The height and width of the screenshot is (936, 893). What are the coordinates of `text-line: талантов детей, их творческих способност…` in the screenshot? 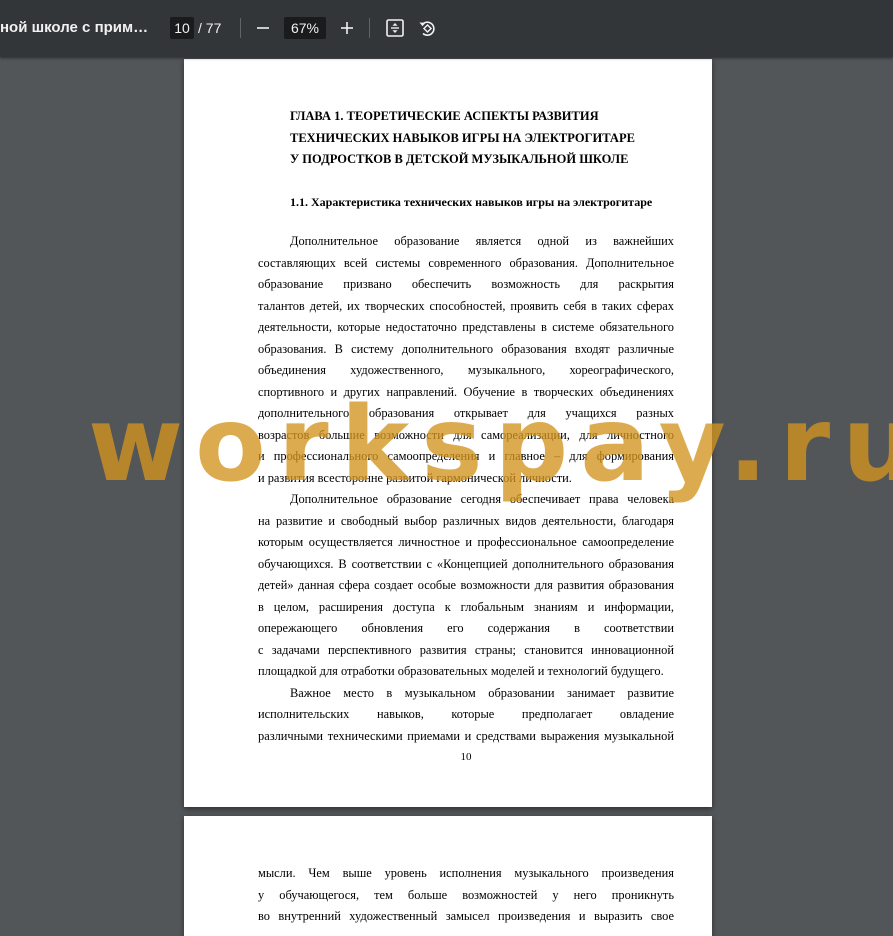 It's located at (466, 305).